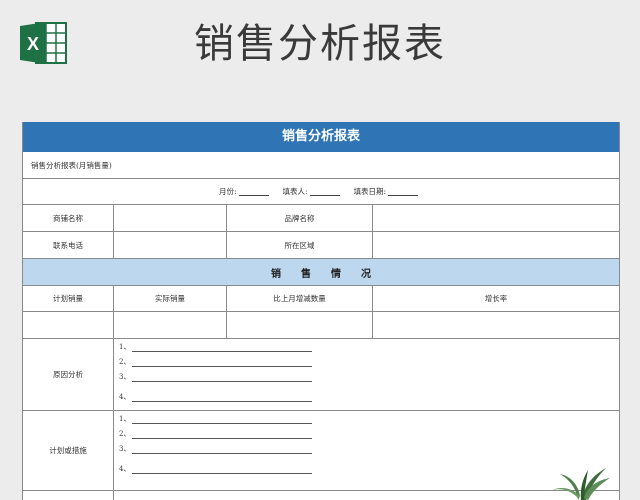  What do you see at coordinates (320, 44) in the screenshot?
I see `page-title: 销售分析报表` at bounding box center [320, 44].